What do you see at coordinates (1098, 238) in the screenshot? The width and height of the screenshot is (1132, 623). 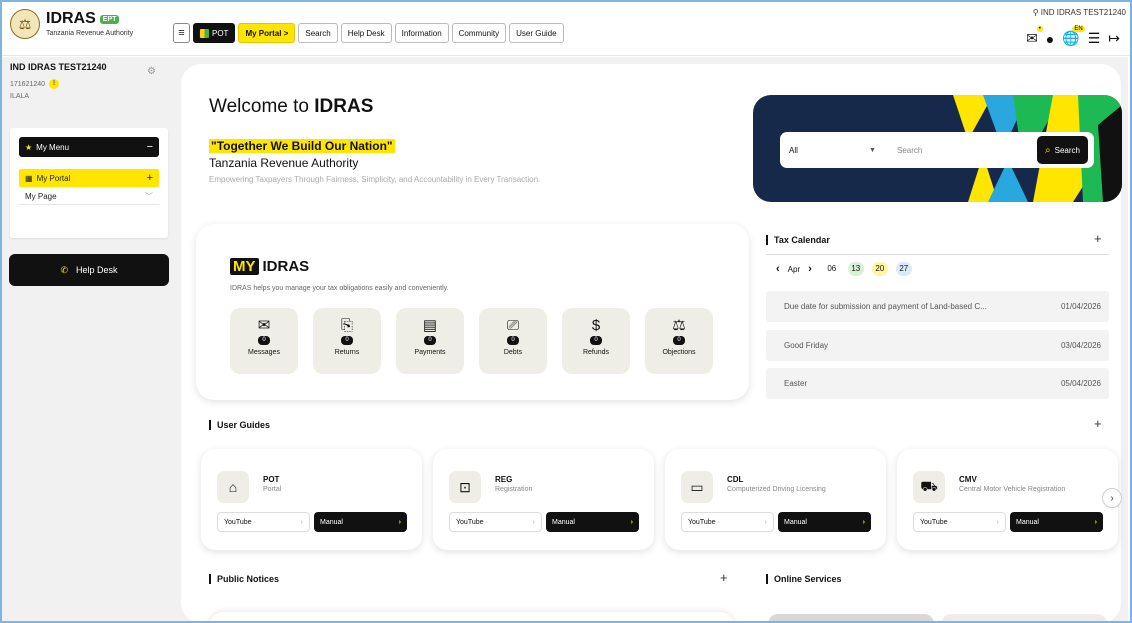 I see `tax-calendar-expand-icon: +` at bounding box center [1098, 238].